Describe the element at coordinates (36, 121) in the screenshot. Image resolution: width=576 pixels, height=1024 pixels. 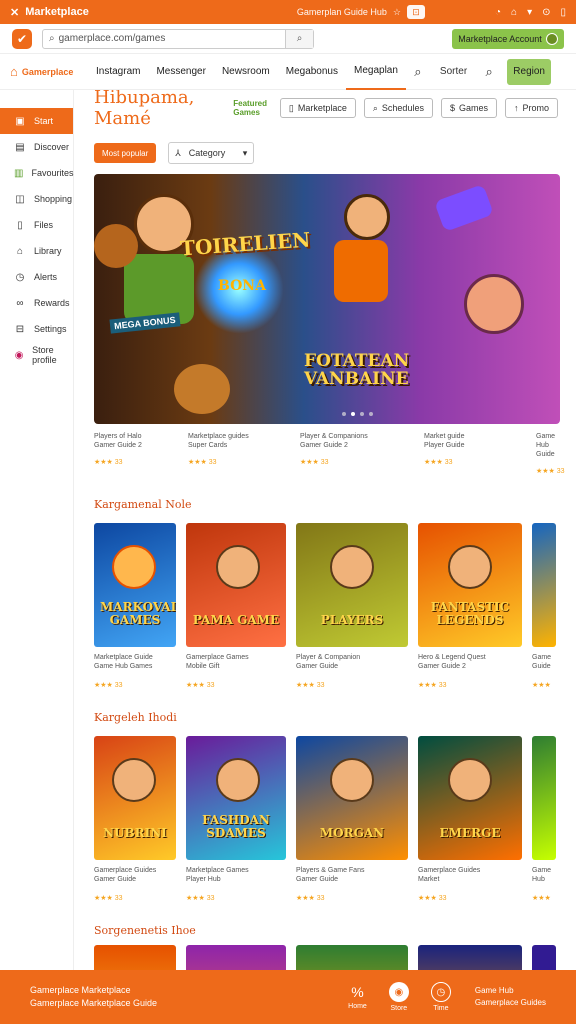
I see `sidebar-item: ▣ Start` at that location.